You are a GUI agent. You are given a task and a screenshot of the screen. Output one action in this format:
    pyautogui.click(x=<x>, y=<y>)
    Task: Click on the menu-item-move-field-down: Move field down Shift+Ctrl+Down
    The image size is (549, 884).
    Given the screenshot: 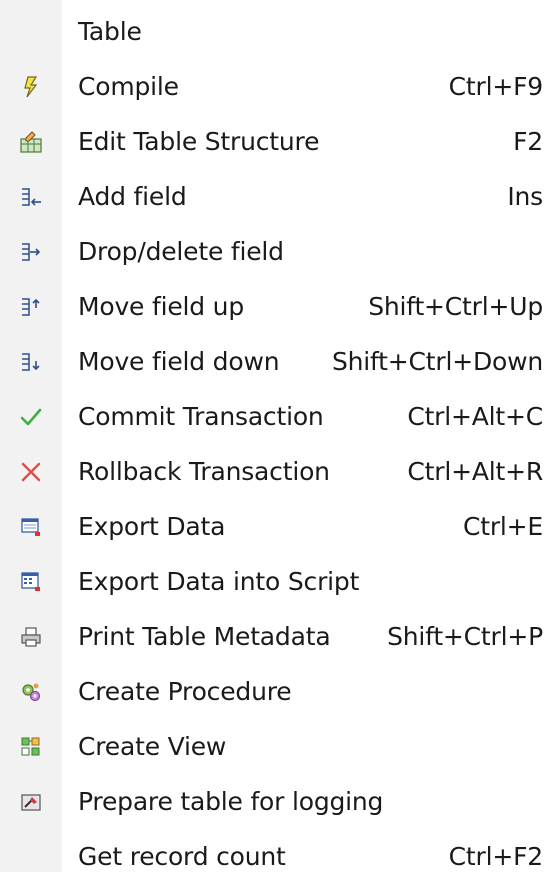 What is the action you would take?
    pyautogui.click(x=274, y=361)
    